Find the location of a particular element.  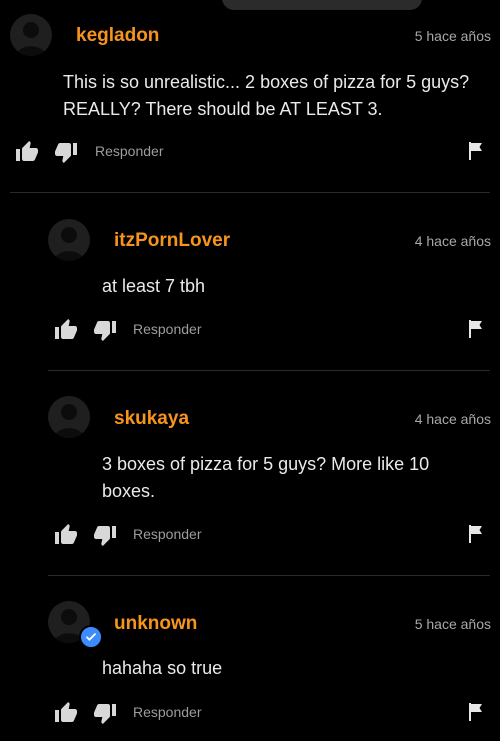

comment-author: kegladon is located at coordinates (117, 36).